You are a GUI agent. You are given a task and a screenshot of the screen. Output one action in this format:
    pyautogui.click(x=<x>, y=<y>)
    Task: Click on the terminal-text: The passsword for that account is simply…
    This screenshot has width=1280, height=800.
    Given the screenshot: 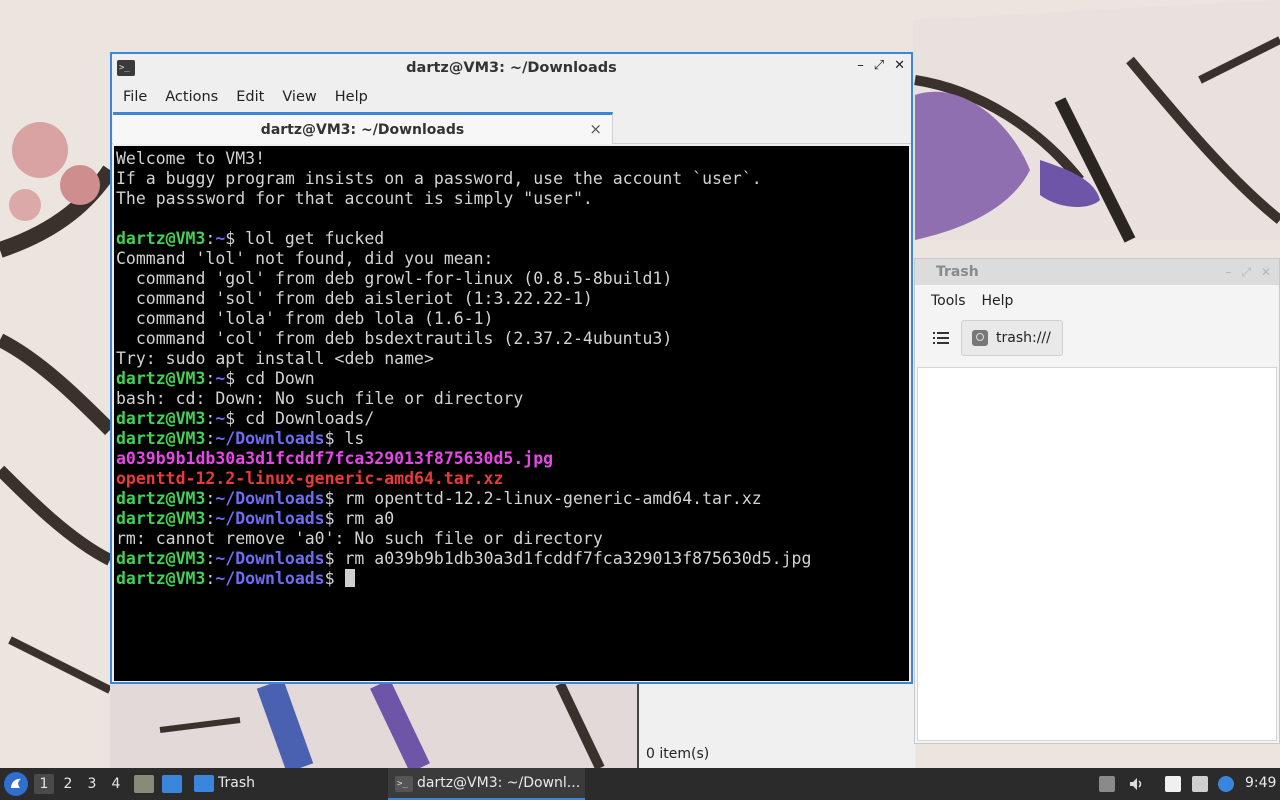 What is the action you would take?
    pyautogui.click(x=354, y=198)
    